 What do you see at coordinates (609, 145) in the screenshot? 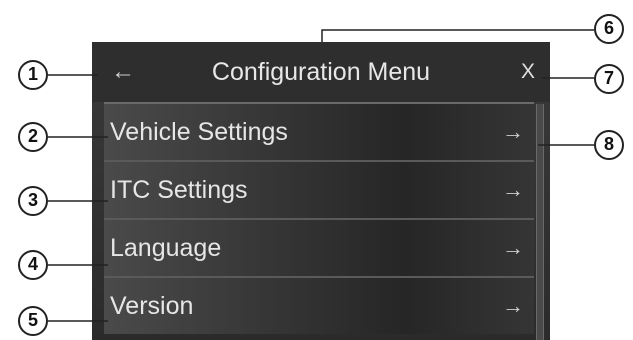
I see `callout-8: 8` at bounding box center [609, 145].